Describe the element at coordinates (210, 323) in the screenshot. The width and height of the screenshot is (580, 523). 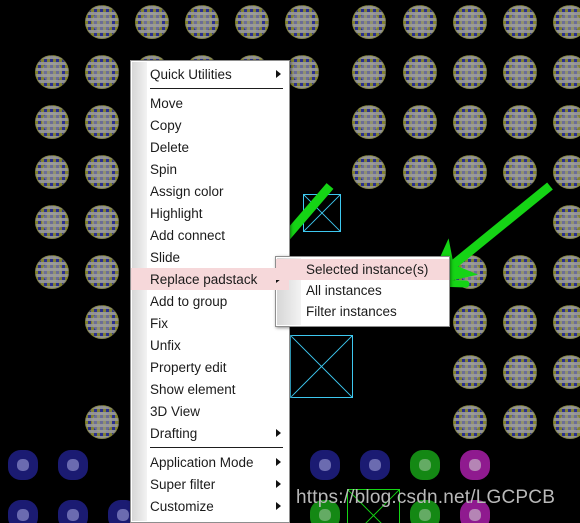
I see `menu-item-fix: Fix` at that location.